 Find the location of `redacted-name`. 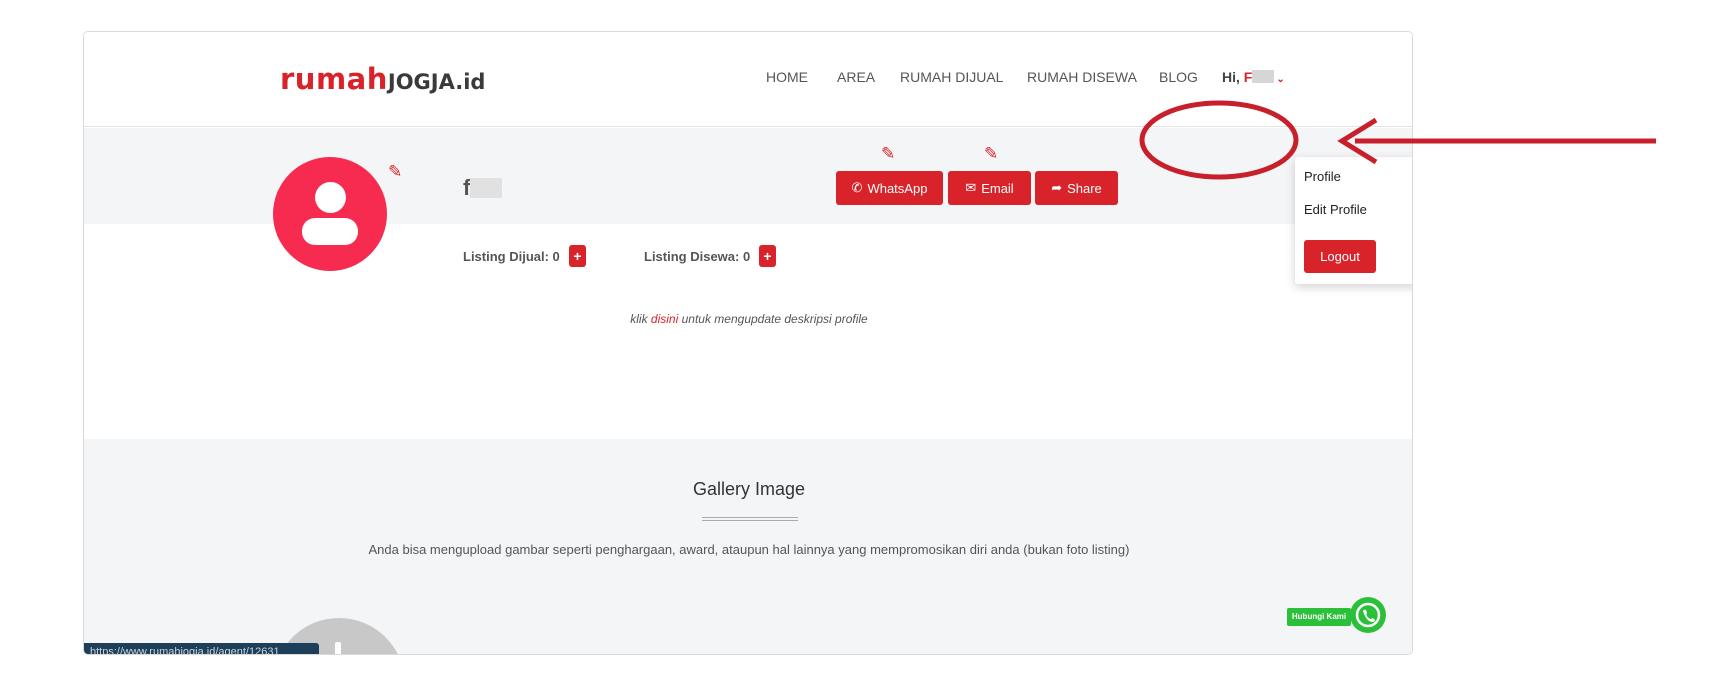

redacted-name is located at coordinates (486, 188).